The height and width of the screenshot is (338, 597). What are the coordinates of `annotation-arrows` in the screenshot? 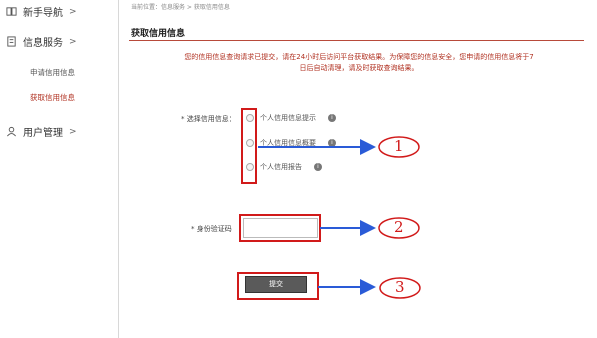 It's located at (339, 217).